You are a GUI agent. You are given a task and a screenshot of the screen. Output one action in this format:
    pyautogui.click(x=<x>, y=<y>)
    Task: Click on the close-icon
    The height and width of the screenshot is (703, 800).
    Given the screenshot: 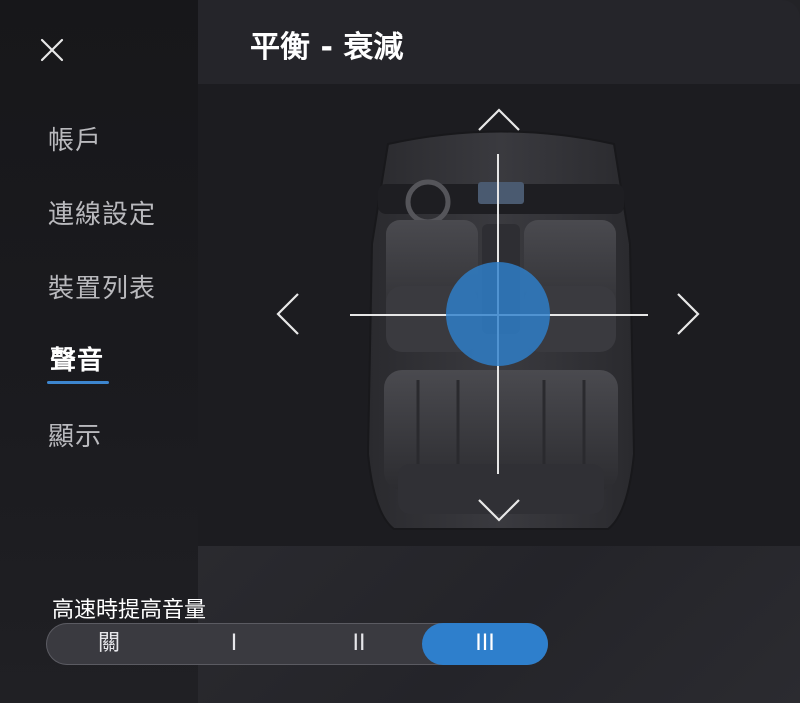 What is the action you would take?
    pyautogui.click(x=52, y=50)
    